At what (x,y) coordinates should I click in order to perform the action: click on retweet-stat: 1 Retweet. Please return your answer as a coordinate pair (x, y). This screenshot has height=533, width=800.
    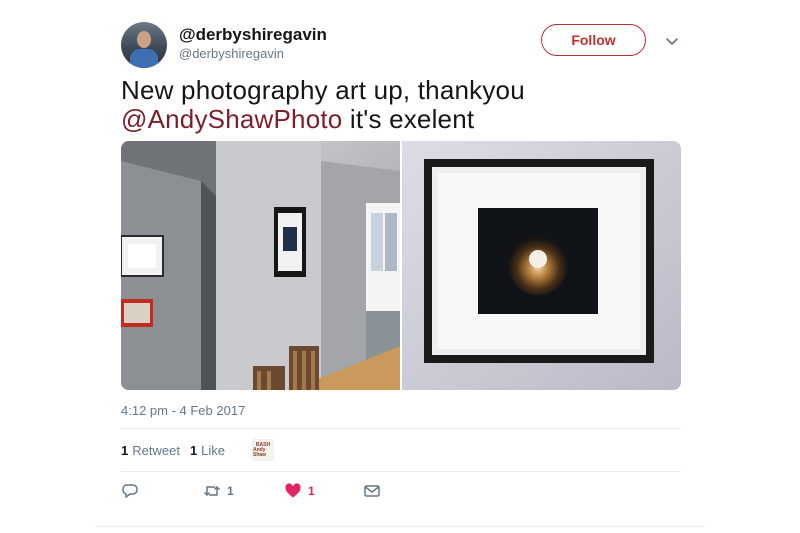
    Looking at the image, I should click on (150, 450).